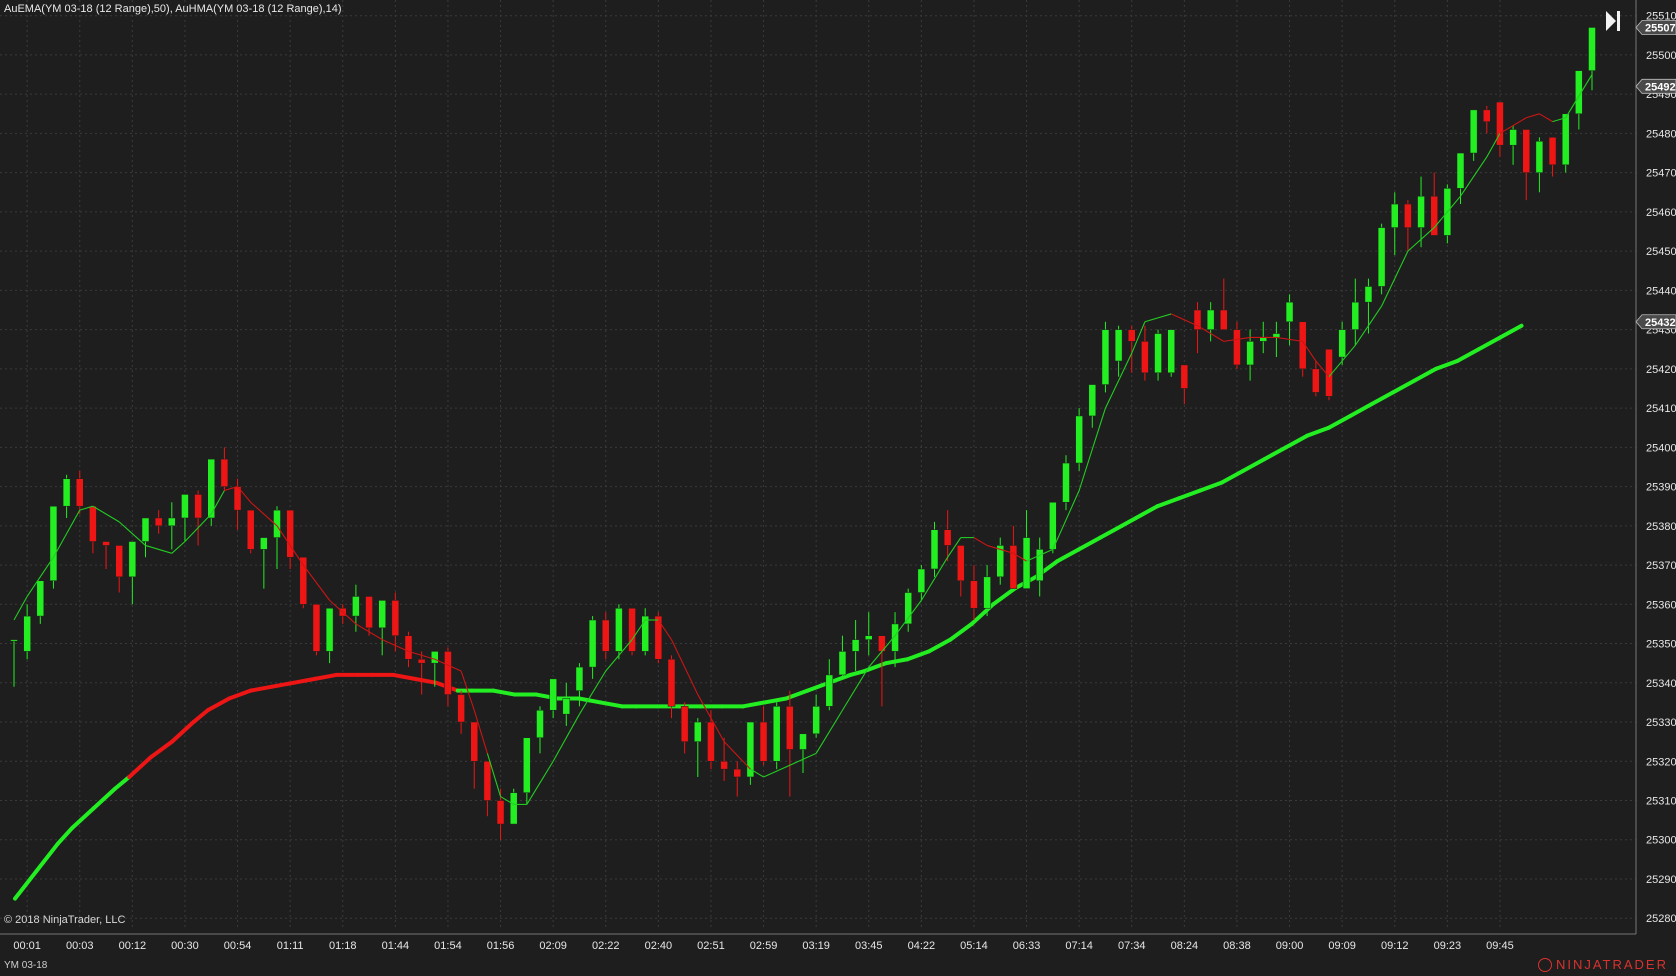 Image resolution: width=1676 pixels, height=976 pixels. What do you see at coordinates (1237, 946) in the screenshot?
I see `x-tick-label: 08:38` at bounding box center [1237, 946].